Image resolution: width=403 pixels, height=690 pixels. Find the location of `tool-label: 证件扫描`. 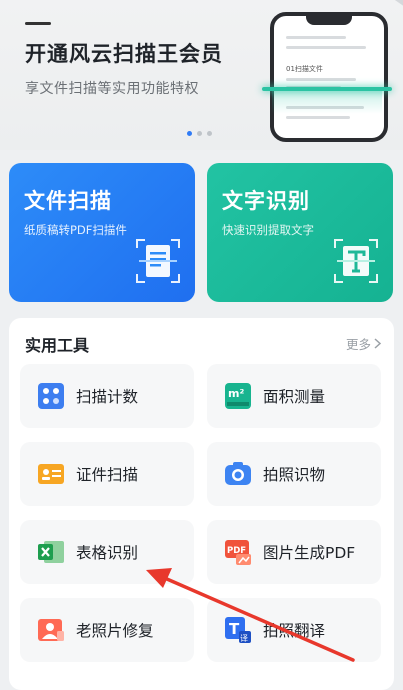

tool-label: 证件扫描 is located at coordinates (107, 475).